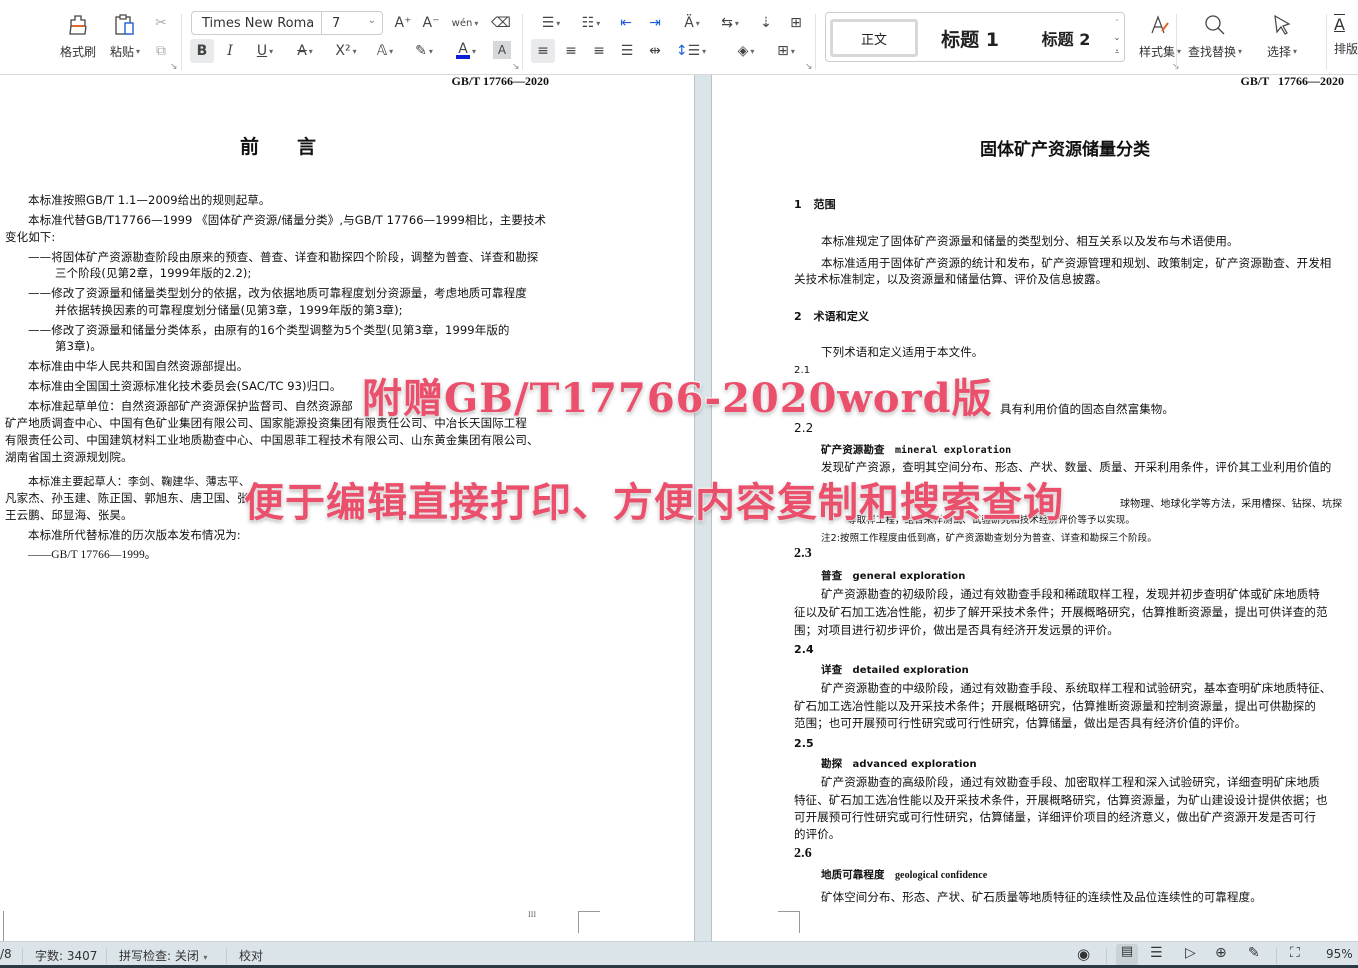  I want to click on superscript-button: X² ▾, so click(346, 51).